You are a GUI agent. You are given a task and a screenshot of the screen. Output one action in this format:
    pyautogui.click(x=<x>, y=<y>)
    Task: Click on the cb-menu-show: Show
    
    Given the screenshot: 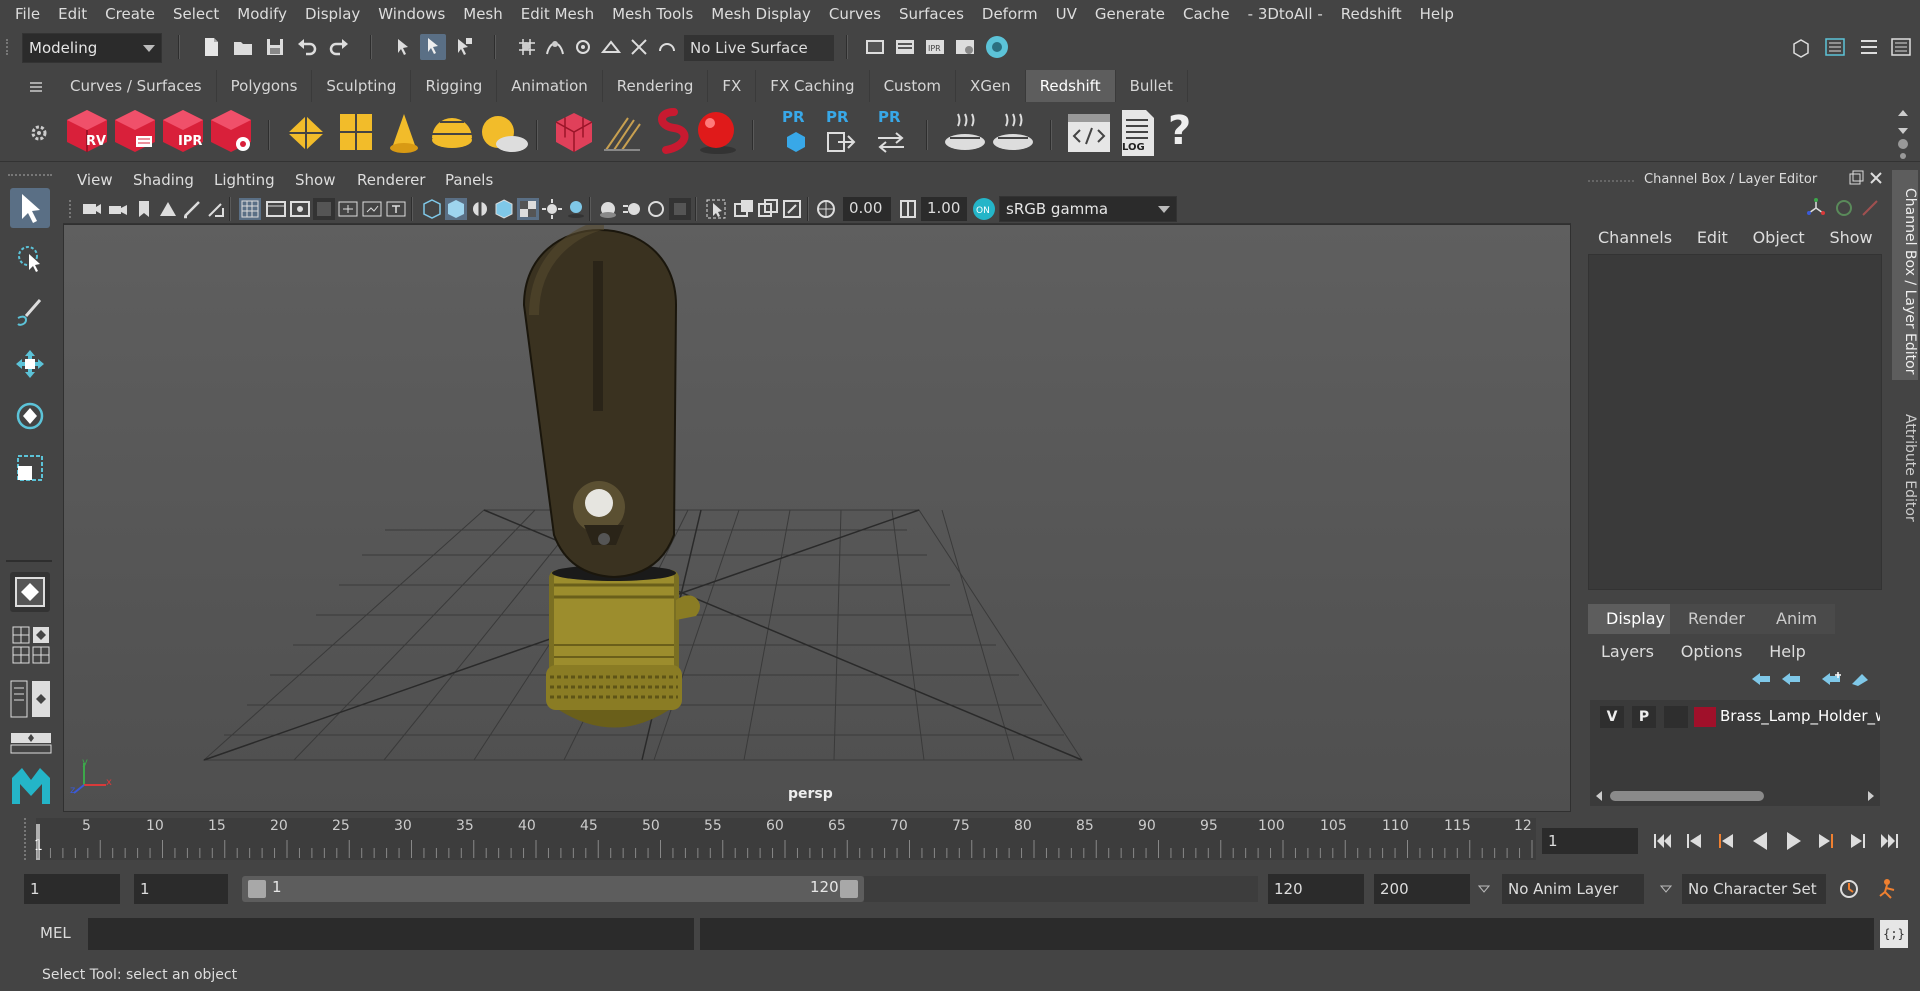 What is the action you would take?
    pyautogui.click(x=1850, y=237)
    